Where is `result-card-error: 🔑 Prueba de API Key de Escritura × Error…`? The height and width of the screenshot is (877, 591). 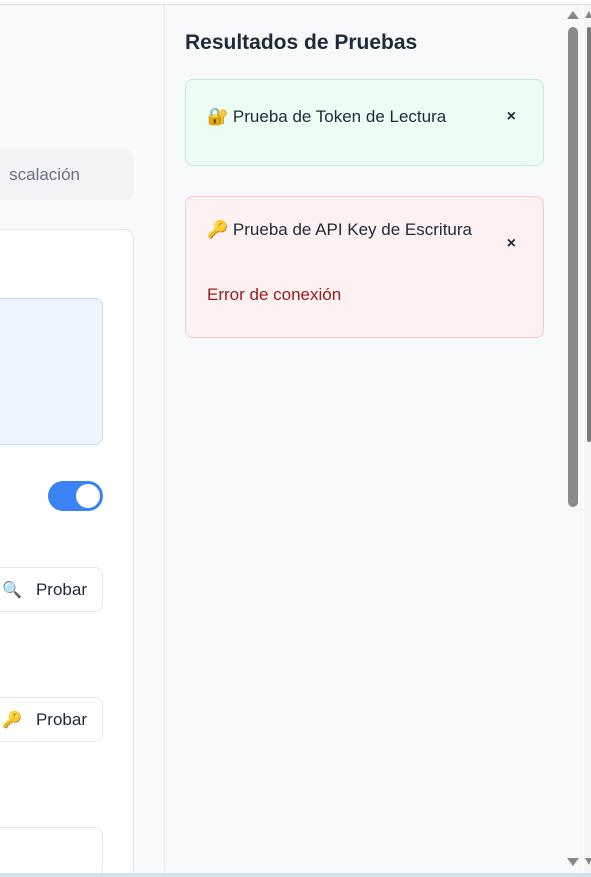
result-card-error: 🔑 Prueba de API Key de Escritura × Error… is located at coordinates (364, 267).